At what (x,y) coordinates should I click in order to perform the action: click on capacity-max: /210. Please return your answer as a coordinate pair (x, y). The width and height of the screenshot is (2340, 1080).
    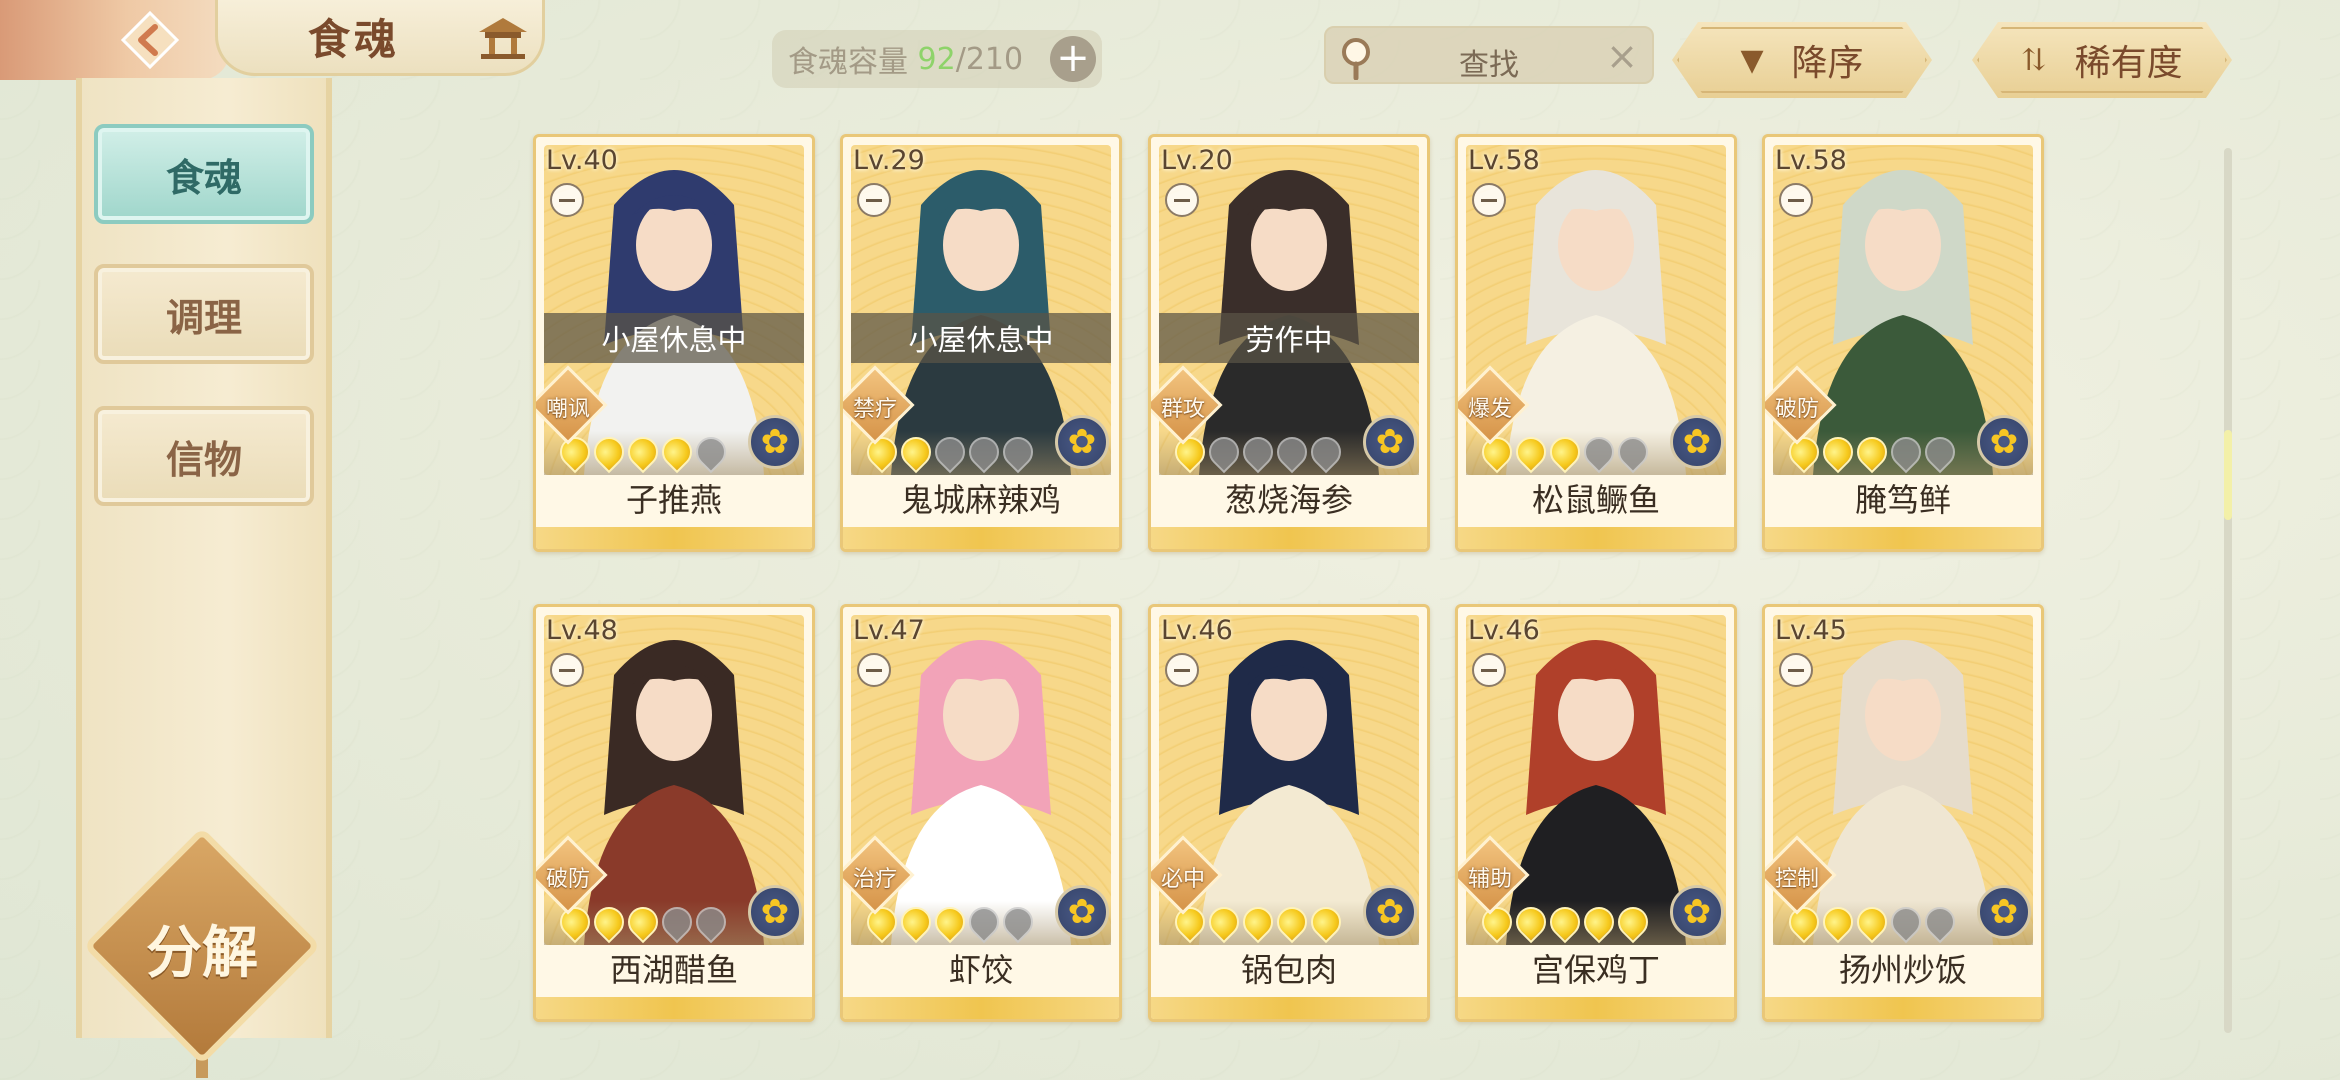
    Looking at the image, I should click on (989, 59).